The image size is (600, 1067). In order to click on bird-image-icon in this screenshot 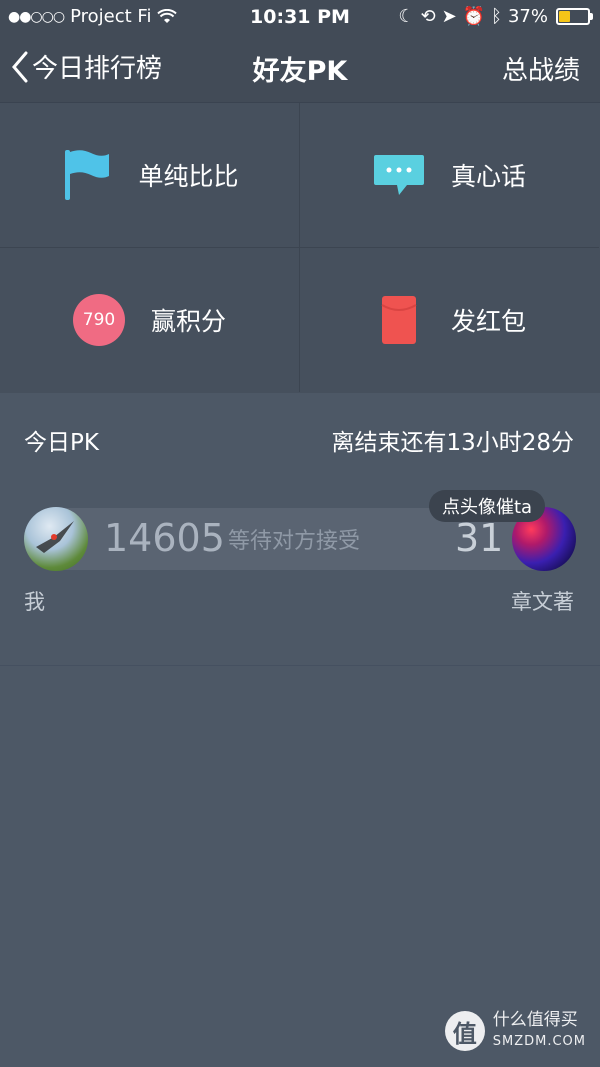, I will do `click(55, 537)`.